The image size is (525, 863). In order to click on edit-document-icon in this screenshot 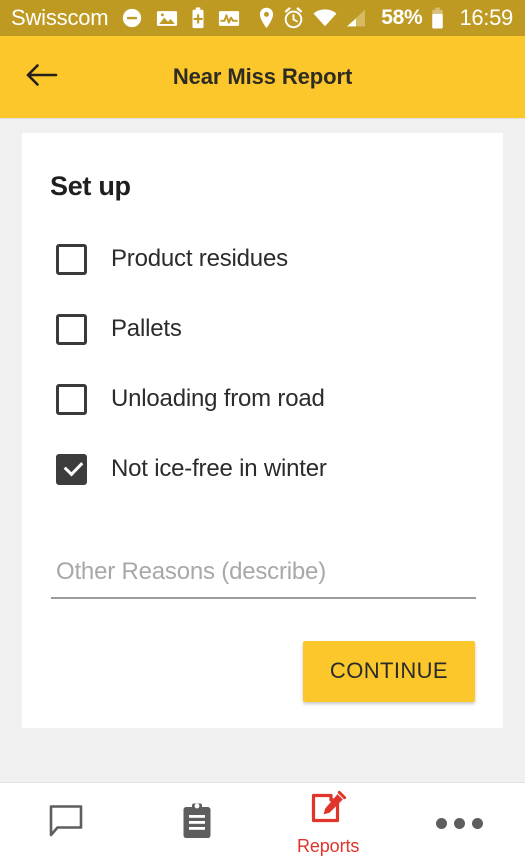, I will do `click(328, 811)`.